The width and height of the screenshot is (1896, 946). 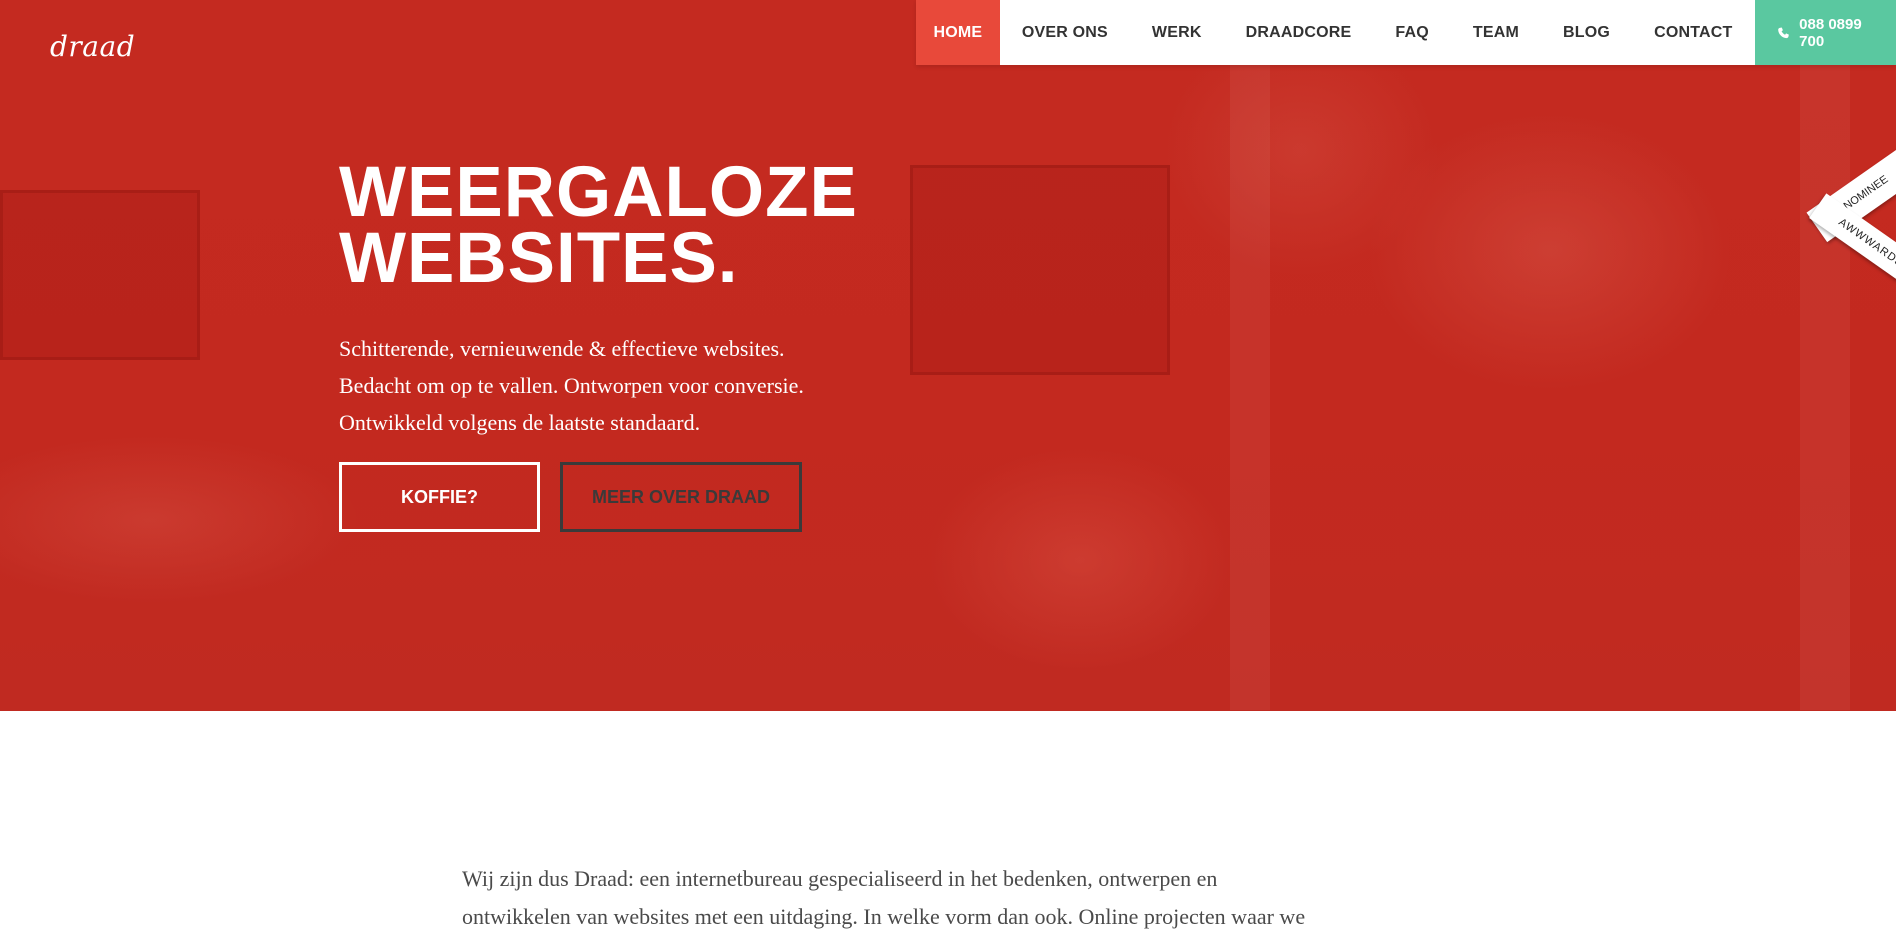 I want to click on nav-item-draadcore: DRAADCORE, so click(x=1299, y=32).